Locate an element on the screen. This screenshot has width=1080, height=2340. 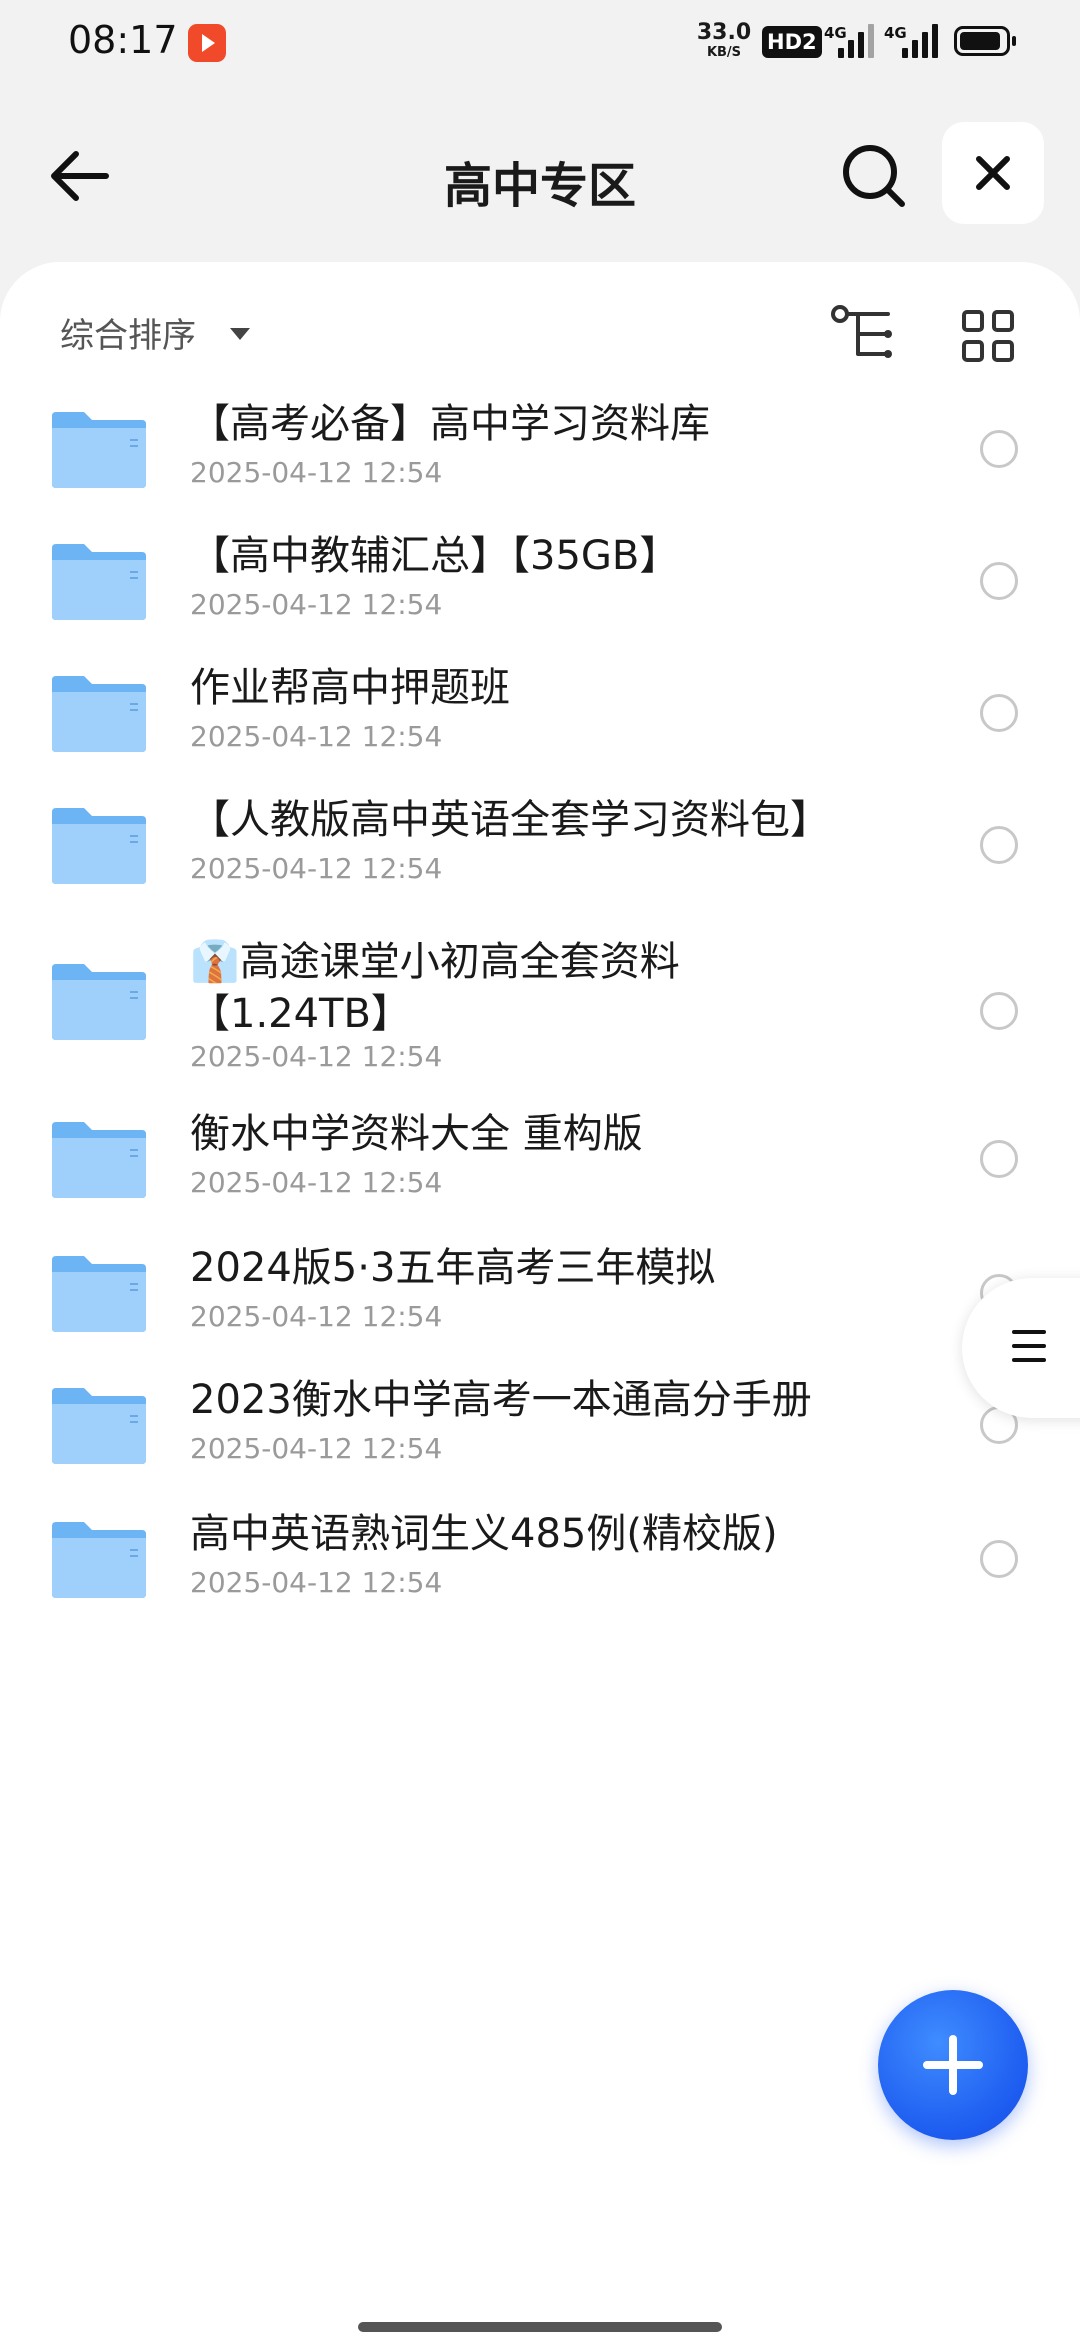
file-name: 👔高途课堂小初高全套资料【1.24TB】 is located at coordinates (435, 988).